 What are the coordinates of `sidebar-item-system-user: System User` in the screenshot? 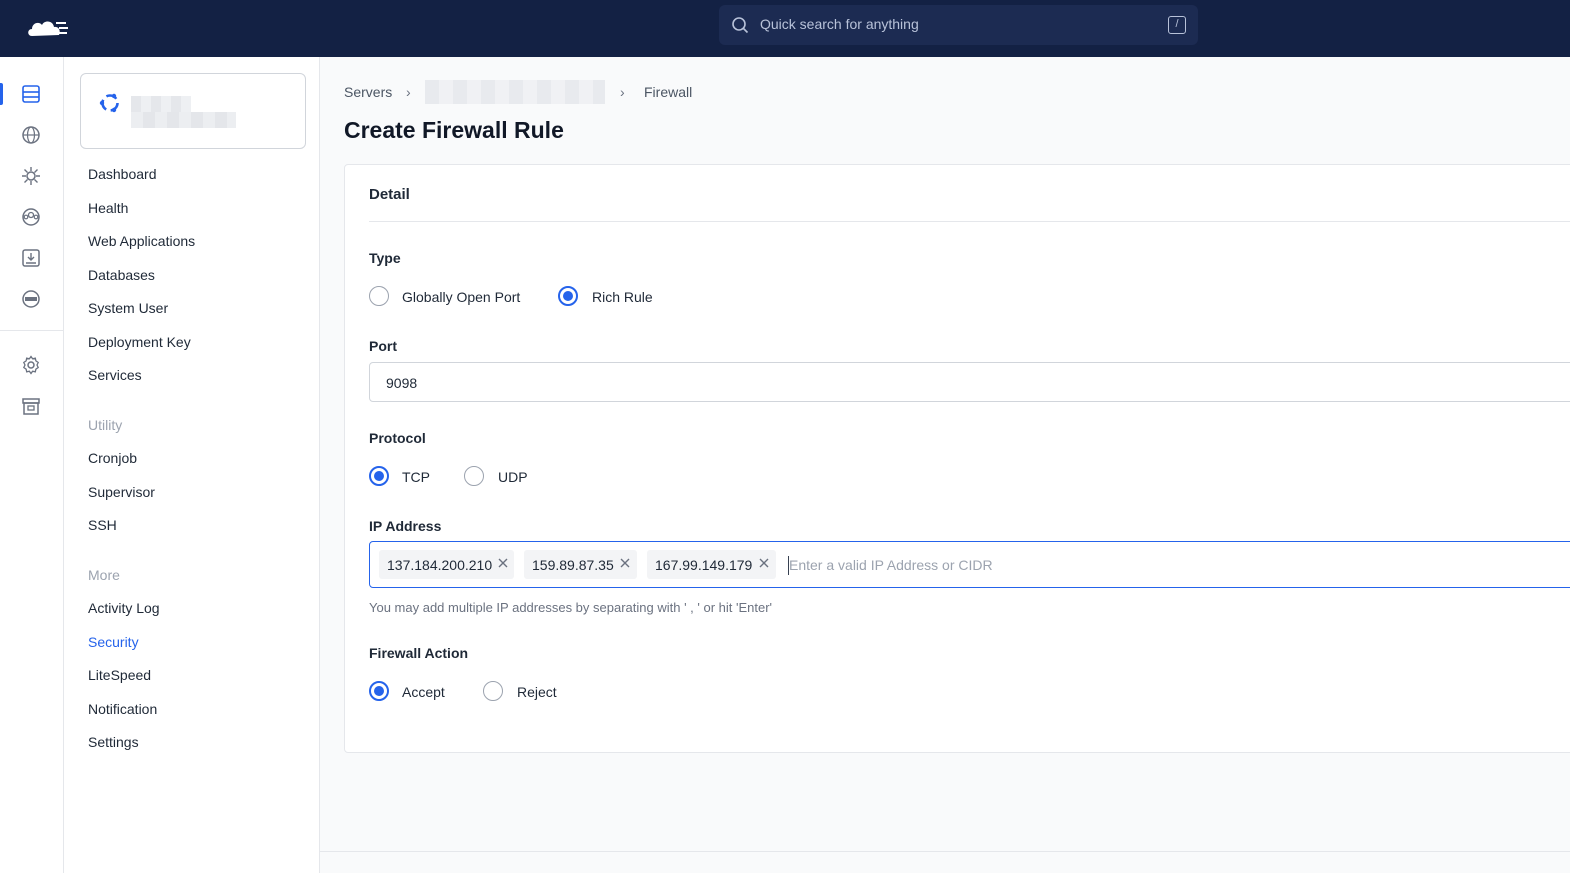 It's located at (128, 308).